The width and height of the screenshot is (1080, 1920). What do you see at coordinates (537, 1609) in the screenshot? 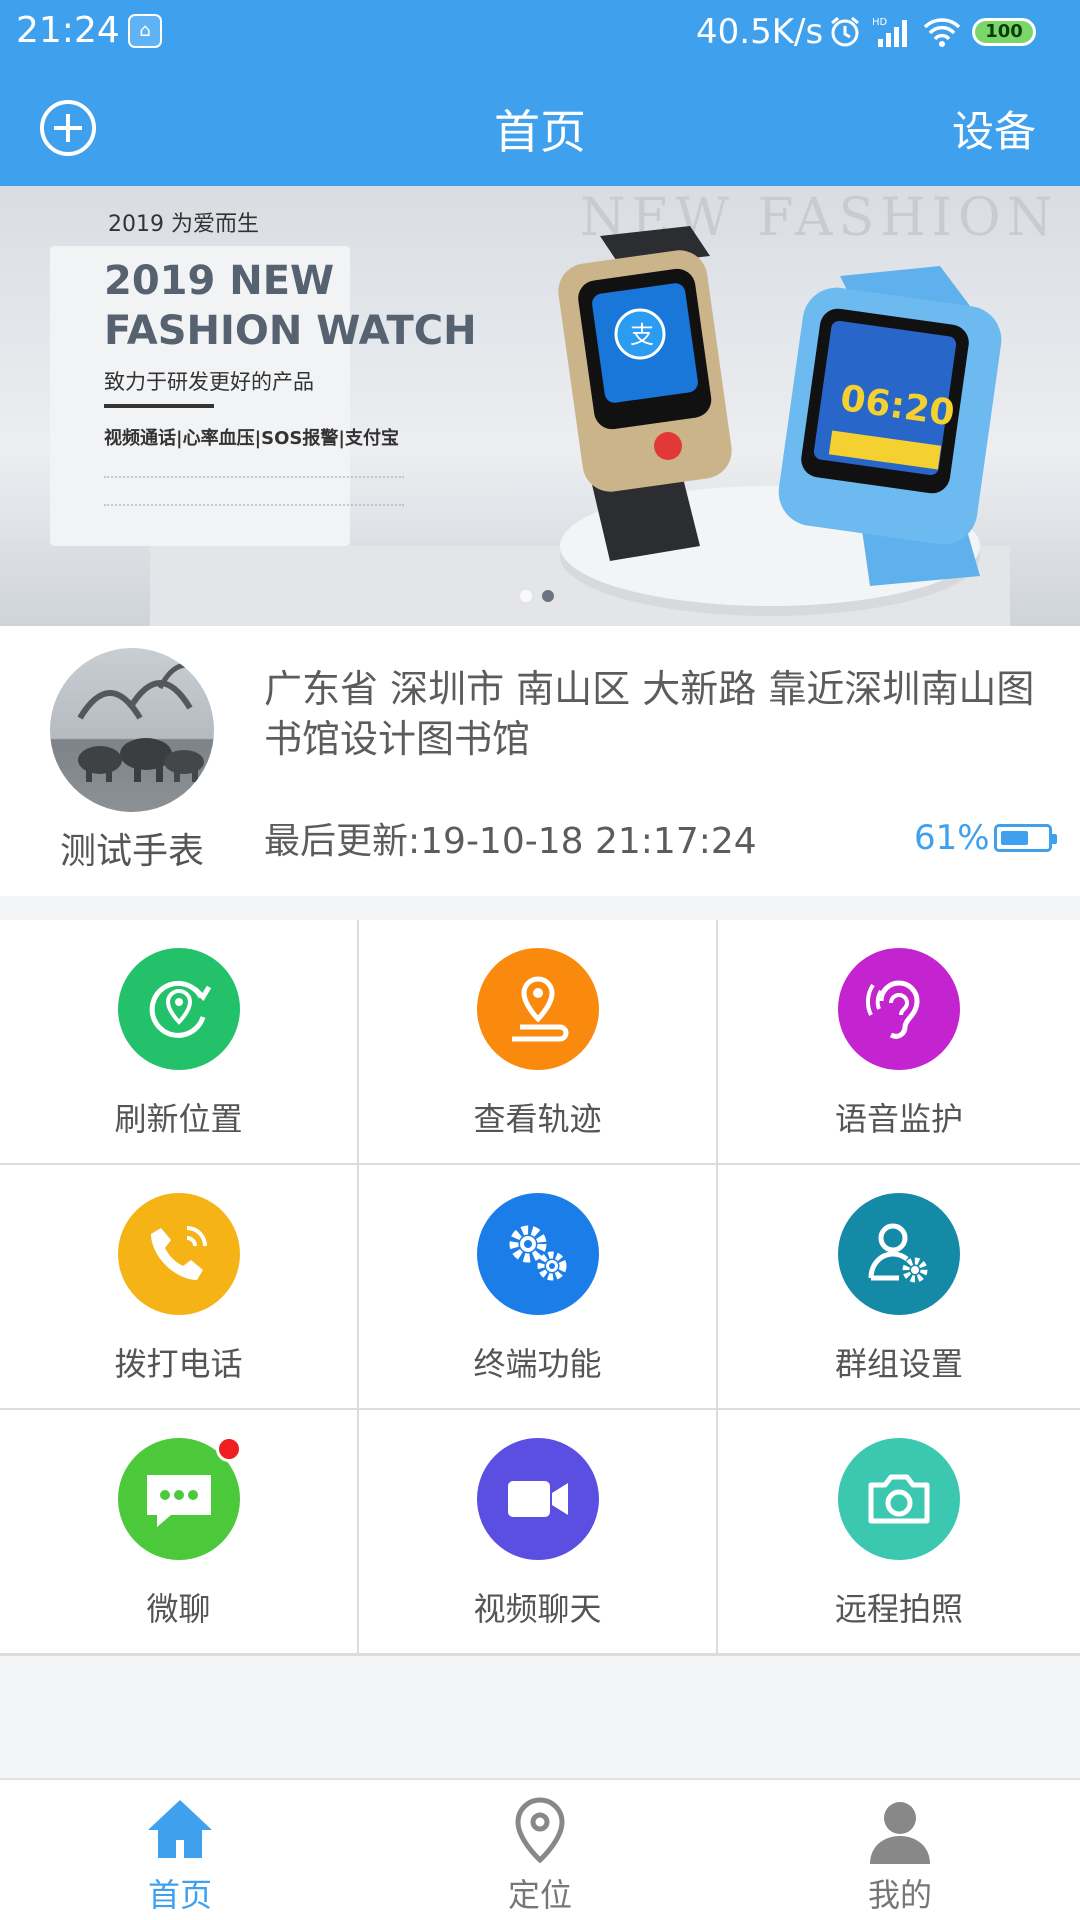
I see `function-label: 视频聊天` at bounding box center [537, 1609].